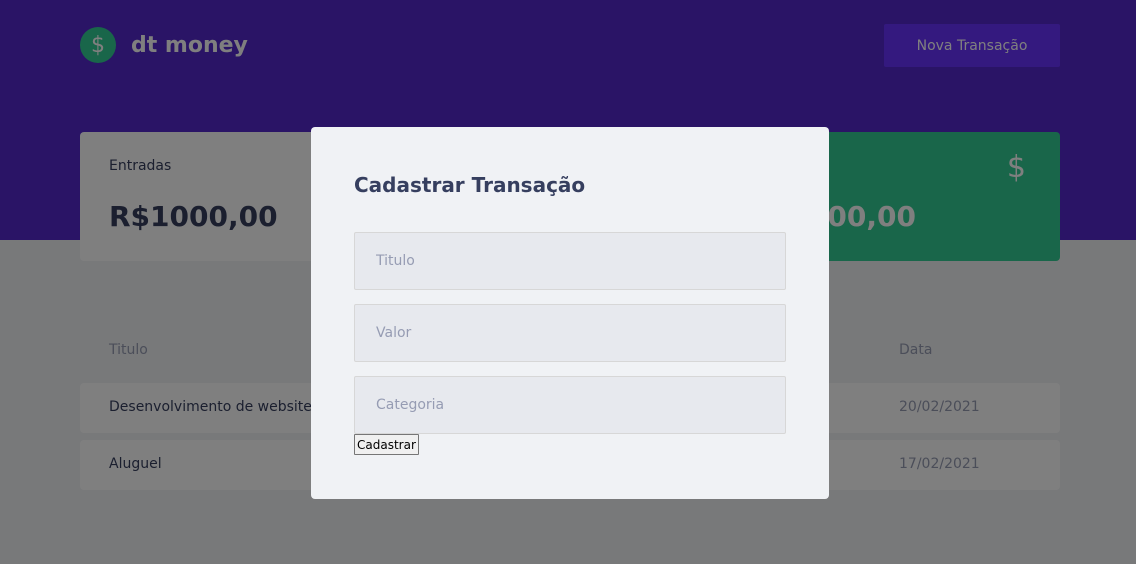 This screenshot has height=564, width=1136. I want to click on modal-title: Cadastrar Transação, so click(470, 185).